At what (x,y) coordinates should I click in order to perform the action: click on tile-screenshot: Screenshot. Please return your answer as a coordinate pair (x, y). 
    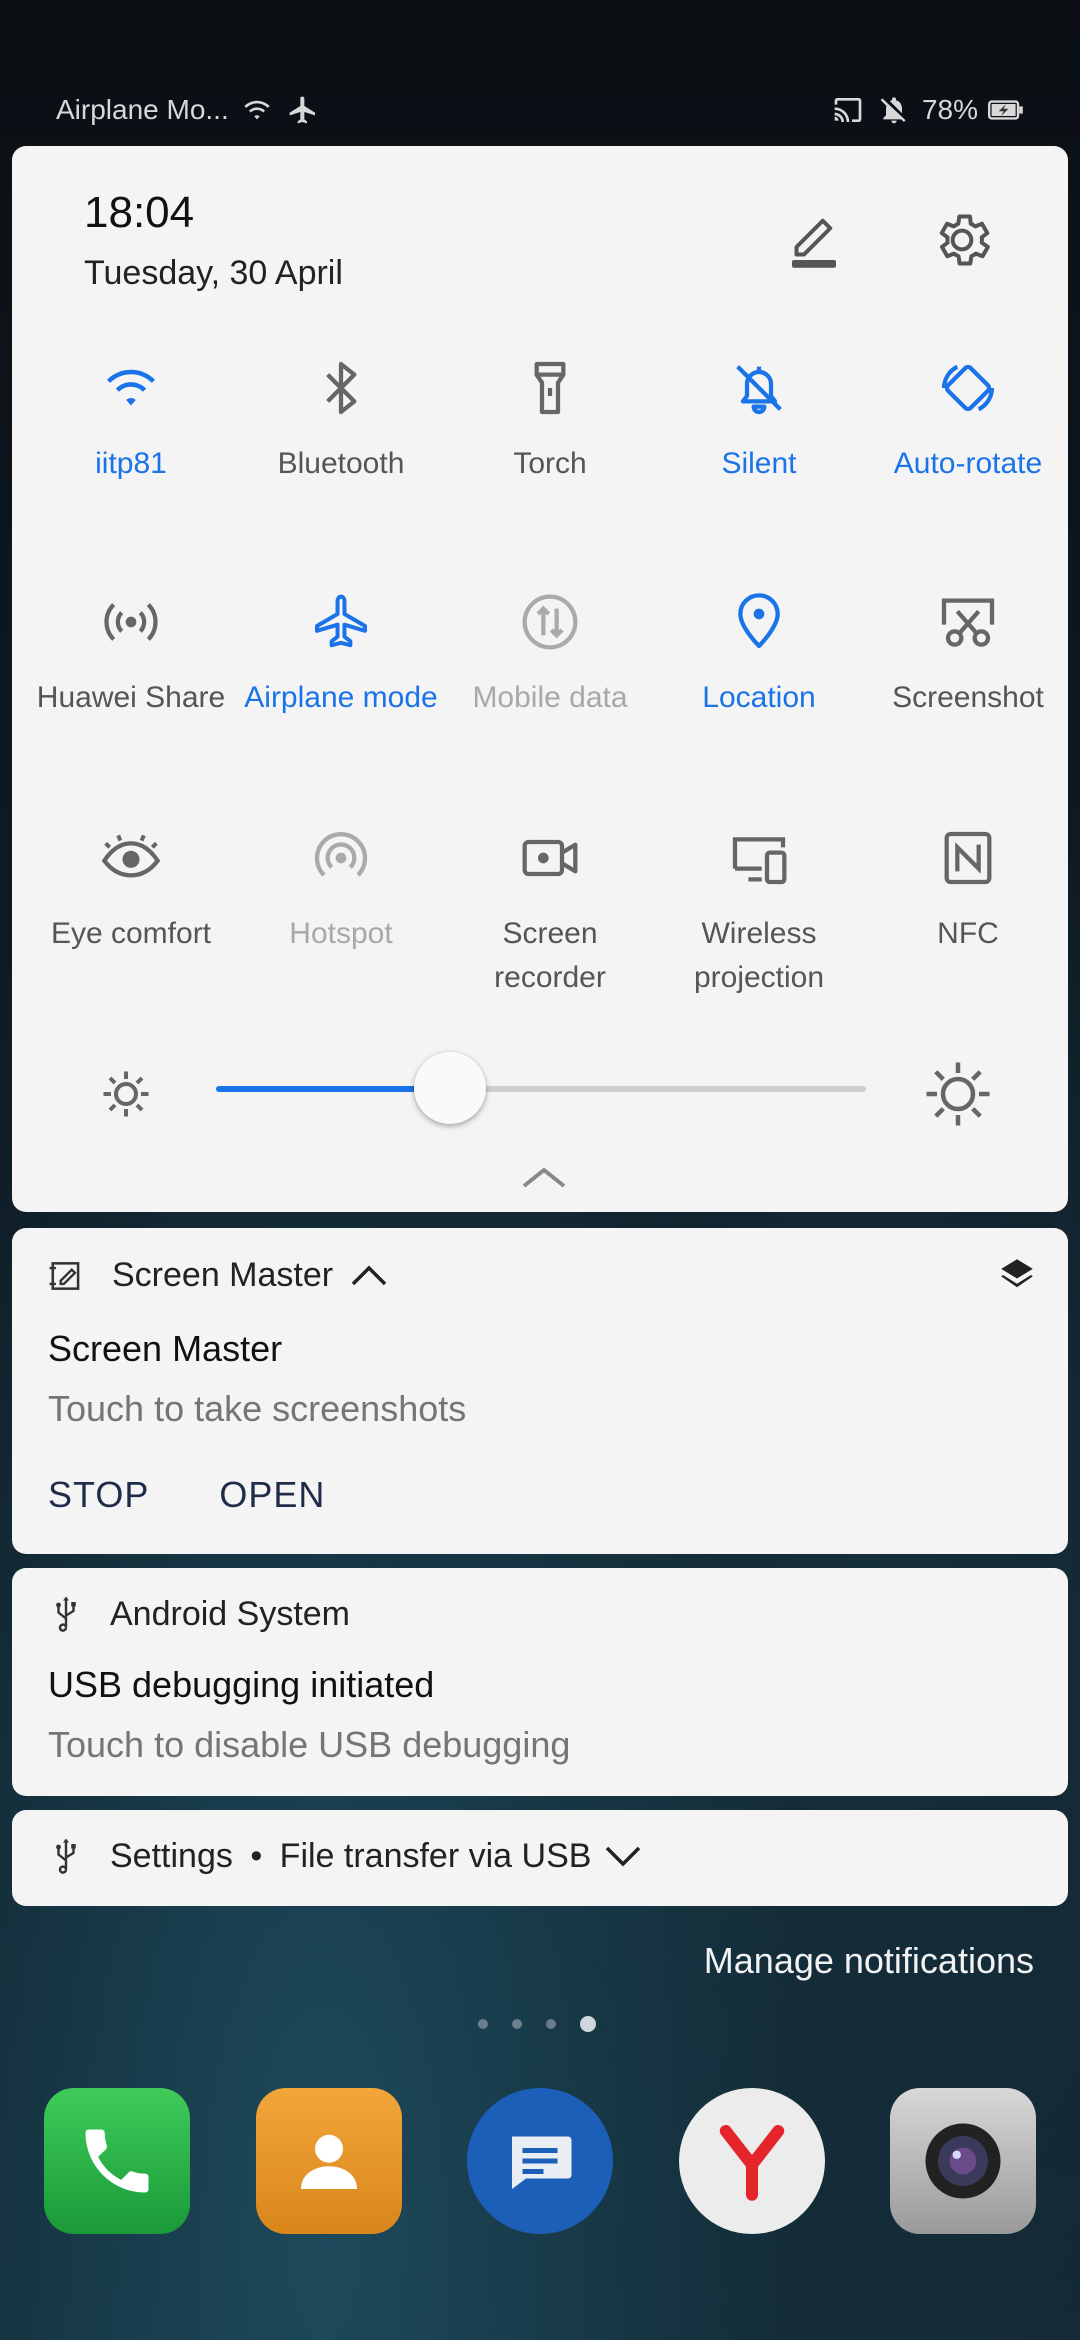
    Looking at the image, I should click on (968, 655).